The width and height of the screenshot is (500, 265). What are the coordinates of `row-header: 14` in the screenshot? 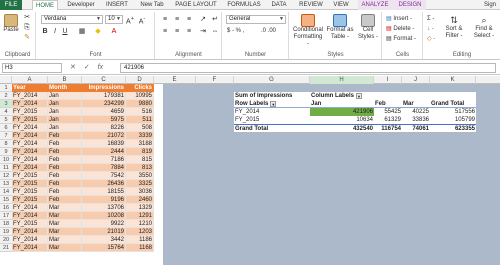 It's located at (6, 192).